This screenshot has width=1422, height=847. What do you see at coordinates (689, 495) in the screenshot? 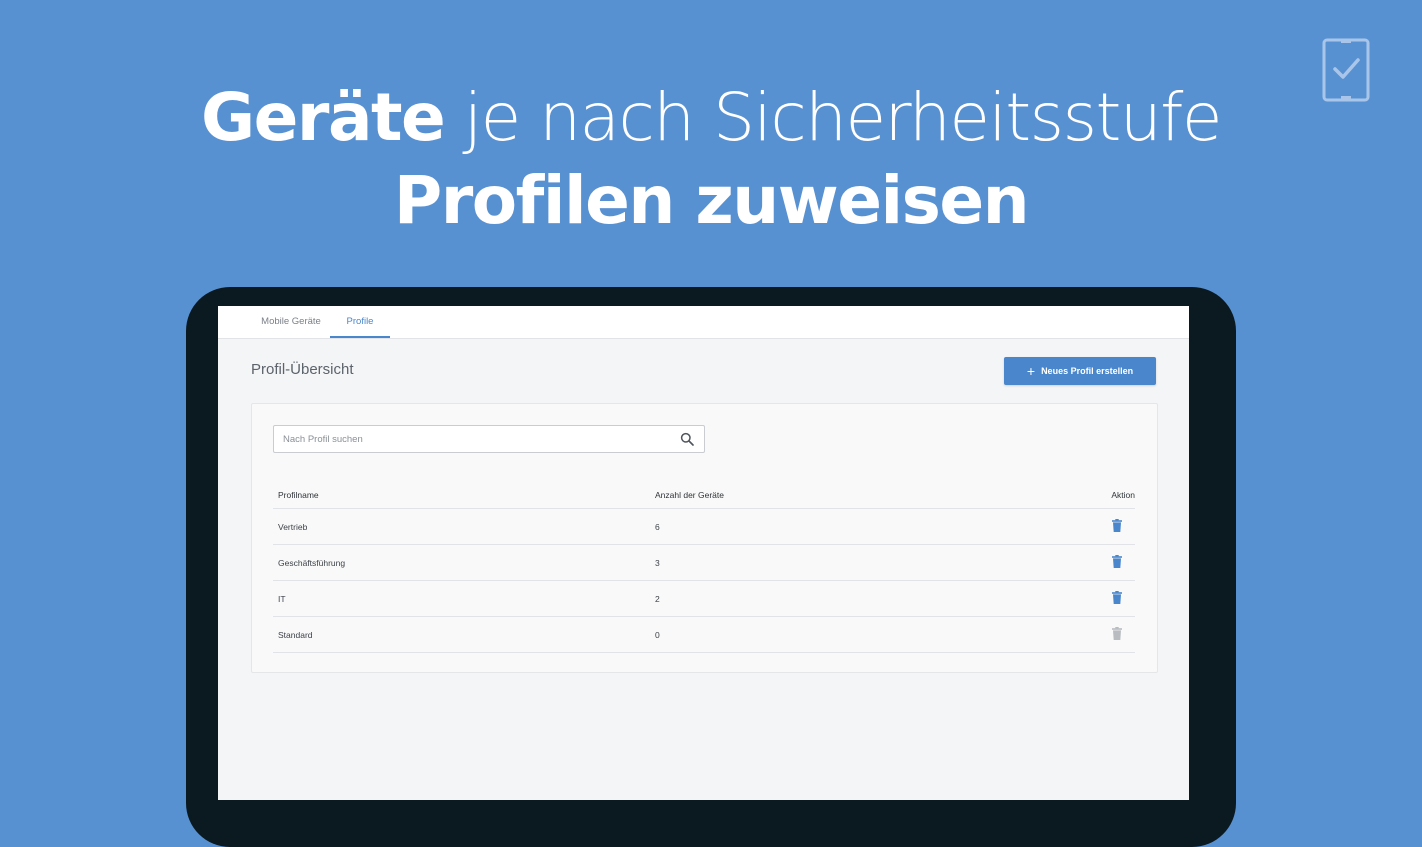
I see `header-anzahl: Anzahl der Geräte` at bounding box center [689, 495].